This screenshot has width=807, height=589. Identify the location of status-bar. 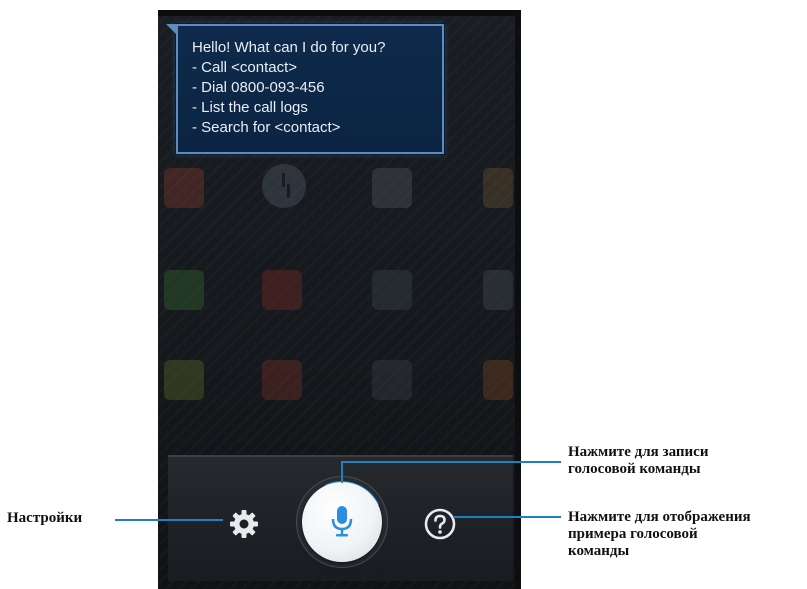
(339, 13).